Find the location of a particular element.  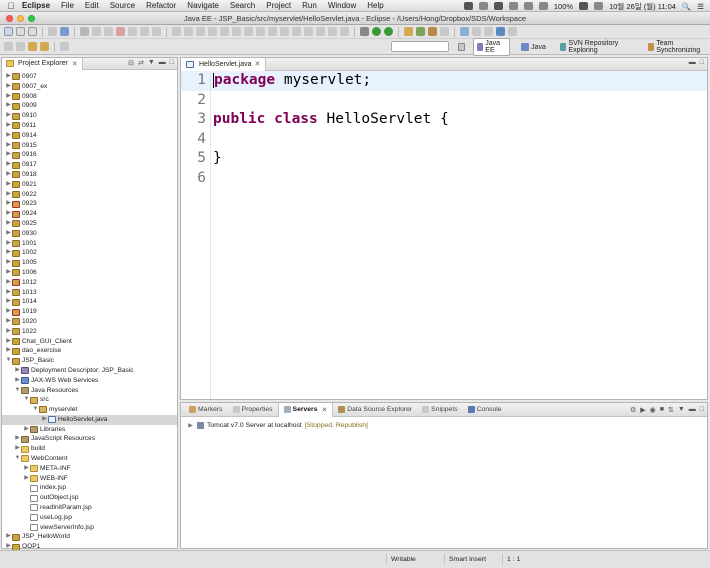

tree-item: viewServerInfo.jsp is located at coordinates (89, 528).